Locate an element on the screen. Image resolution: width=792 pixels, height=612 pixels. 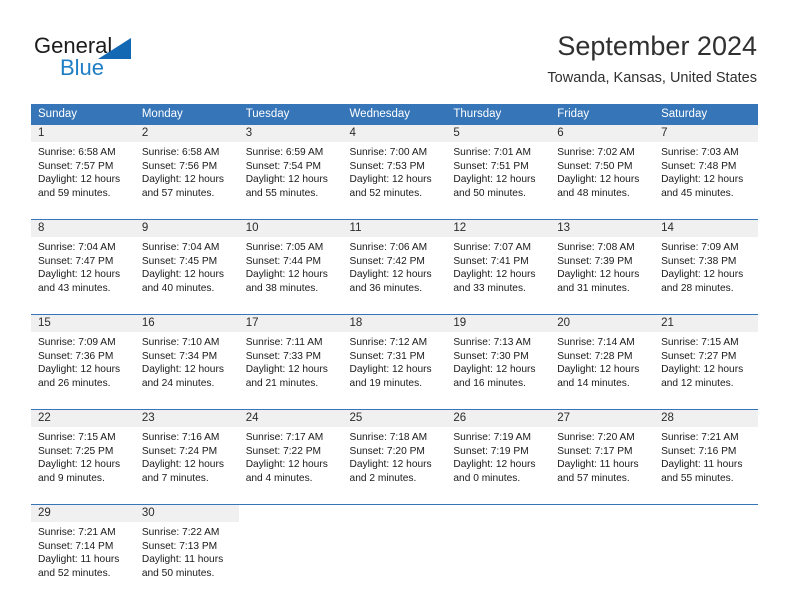
sunset-text: Sunset: 7:19 PM is located at coordinates (491, 451).